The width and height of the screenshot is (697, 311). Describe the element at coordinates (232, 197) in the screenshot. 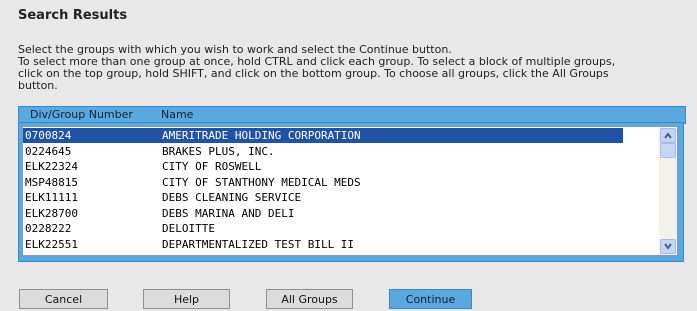

I see `group-name: DEBS CLEANING SERVICE` at that location.